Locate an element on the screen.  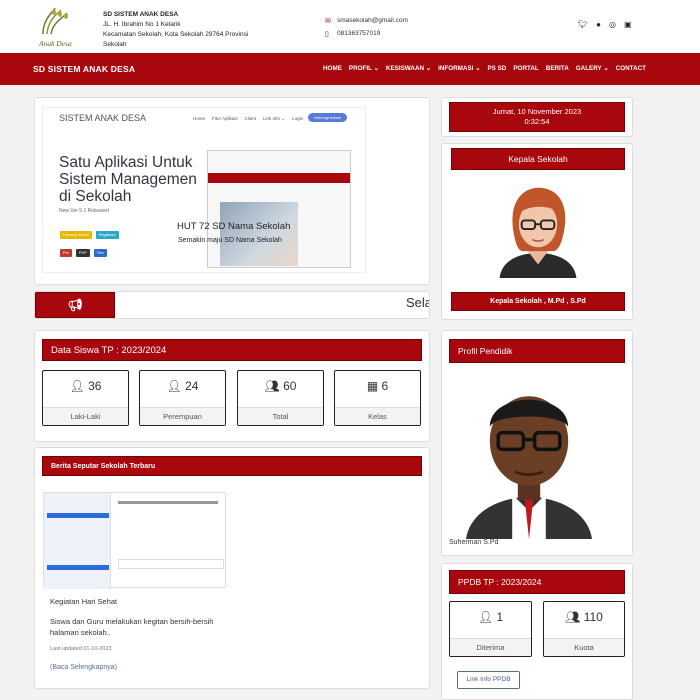
read-more-link: (Baca Selengkapnya) is located at coordinates (83, 667).